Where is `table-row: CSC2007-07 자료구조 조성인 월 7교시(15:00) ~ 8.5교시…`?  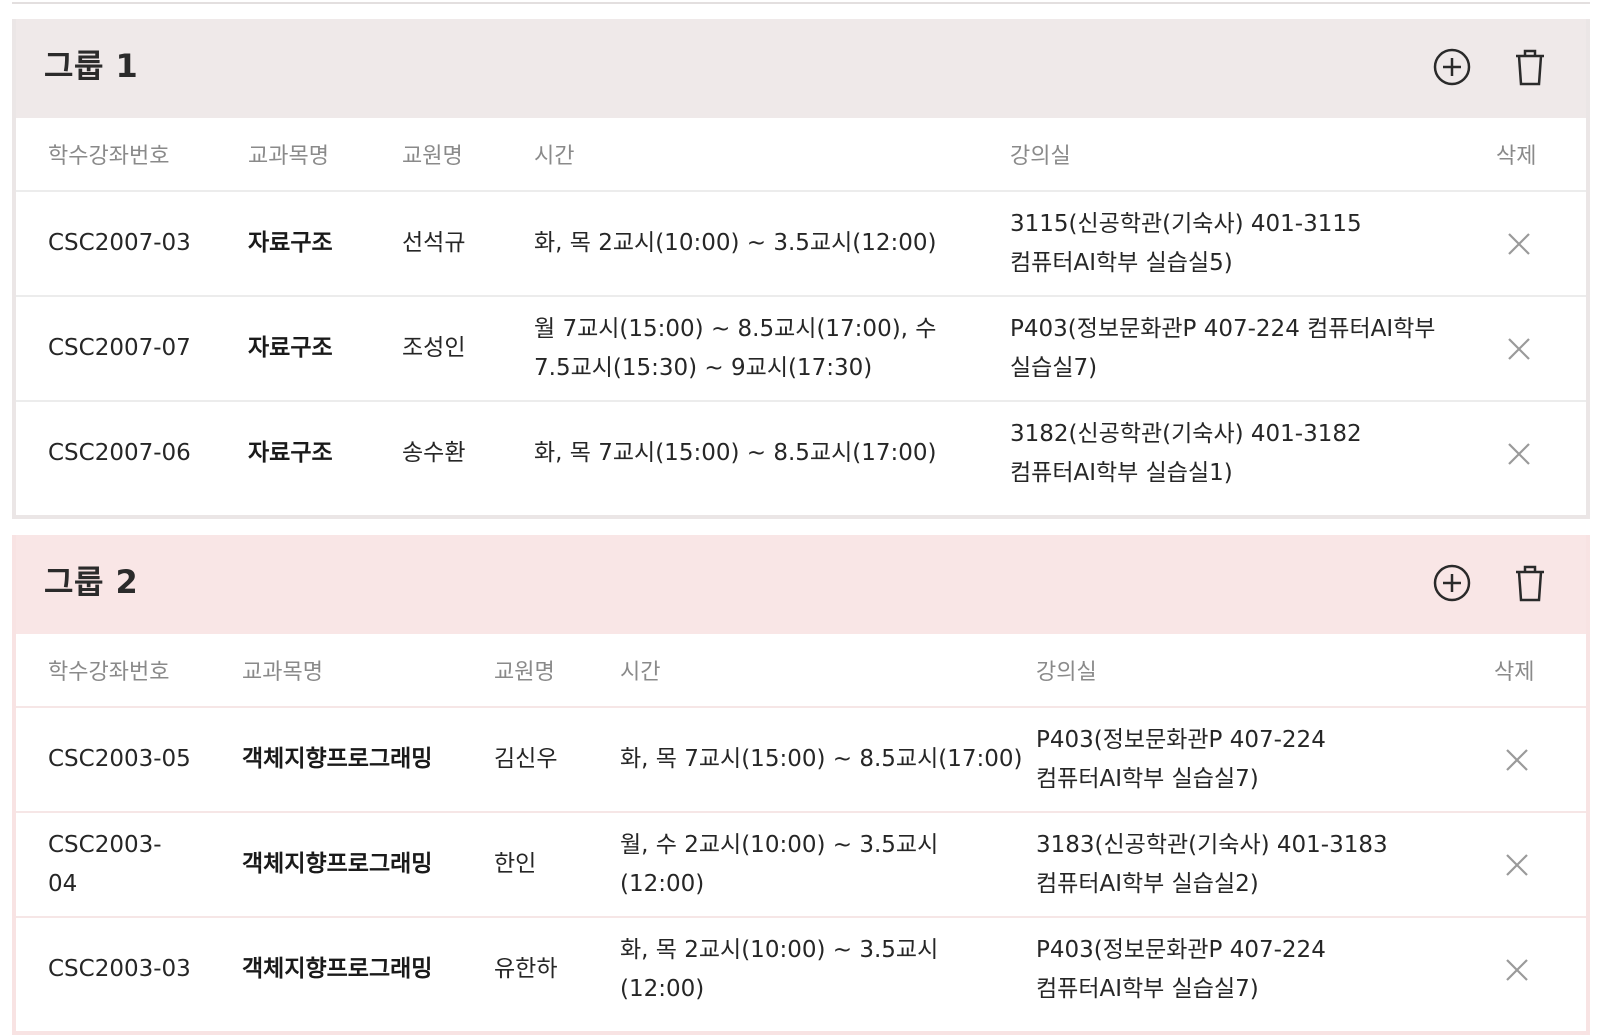 table-row: CSC2007-07 자료구조 조성인 월 7교시(15:00) ~ 8.5교시… is located at coordinates (801, 349).